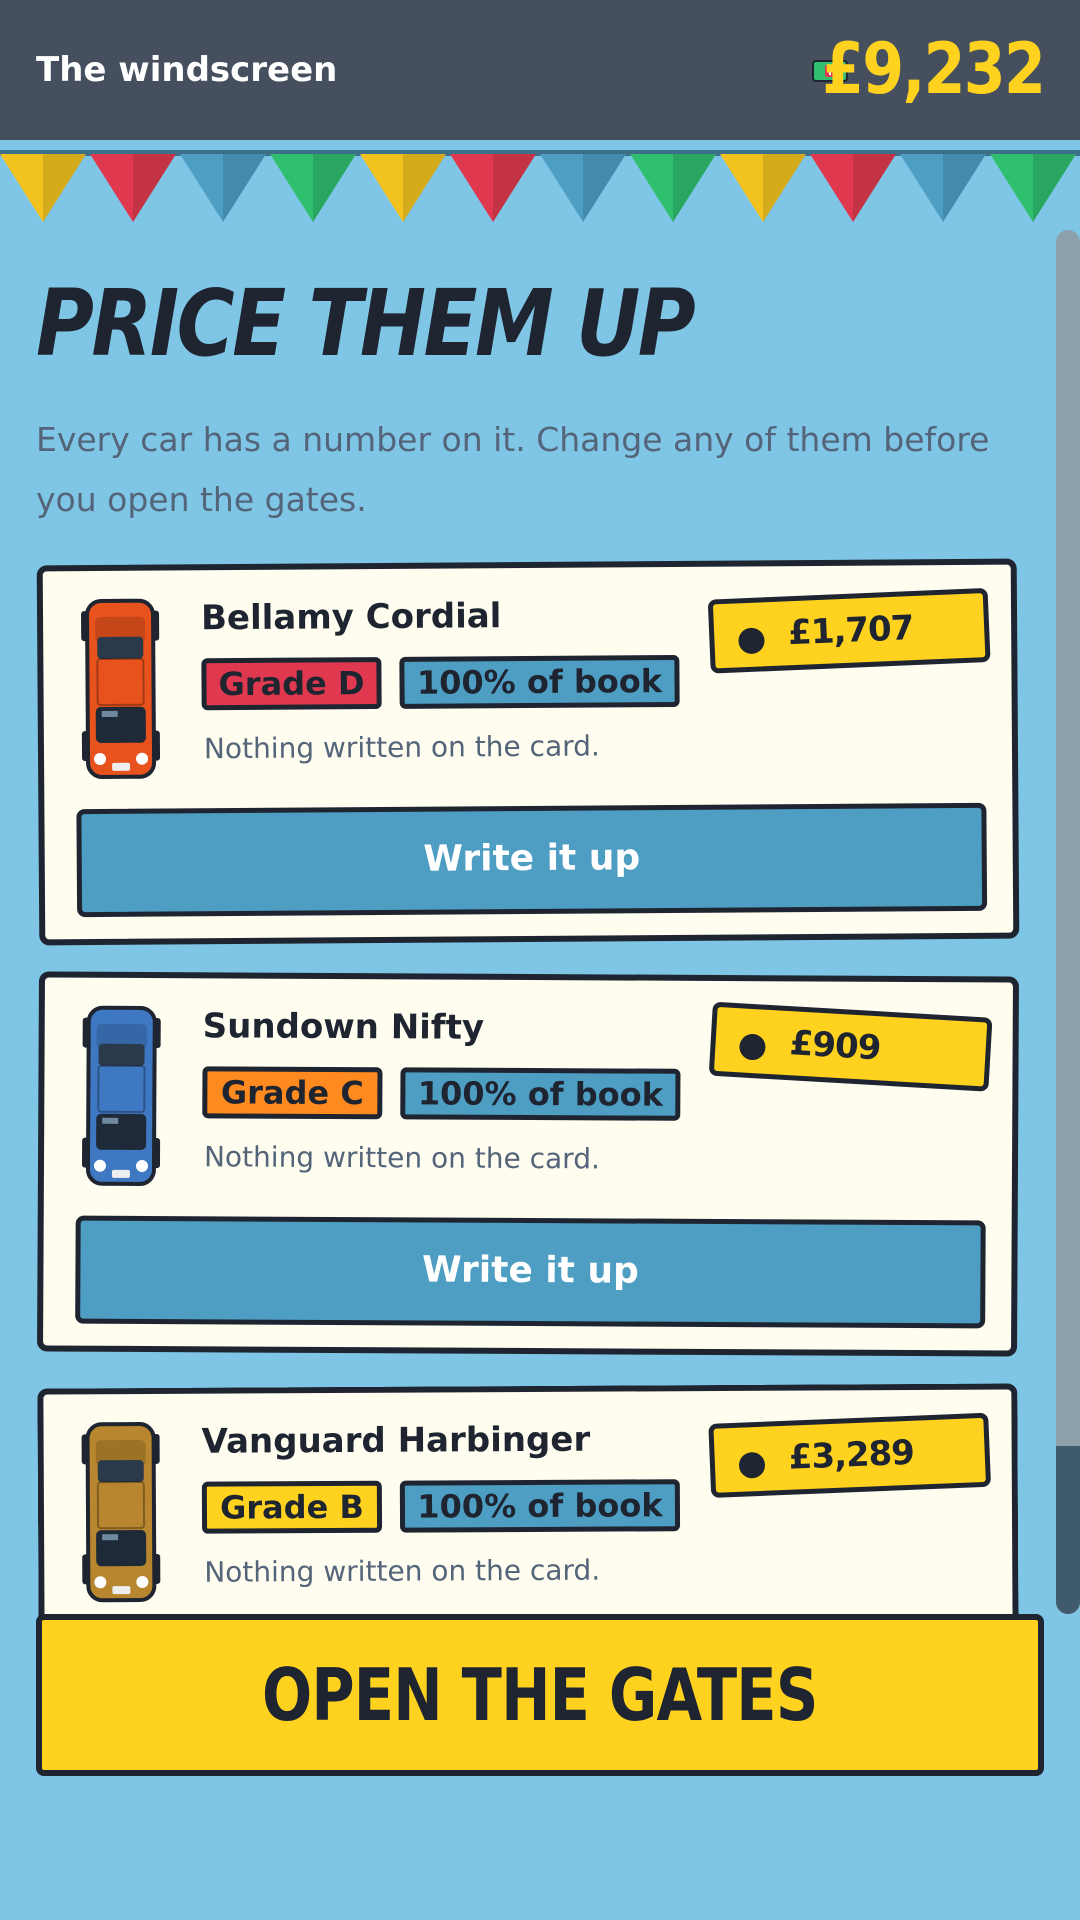 This screenshot has width=1080, height=1920. Describe the element at coordinates (292, 1093) in the screenshot. I see `grade-badge: Grade C` at that location.